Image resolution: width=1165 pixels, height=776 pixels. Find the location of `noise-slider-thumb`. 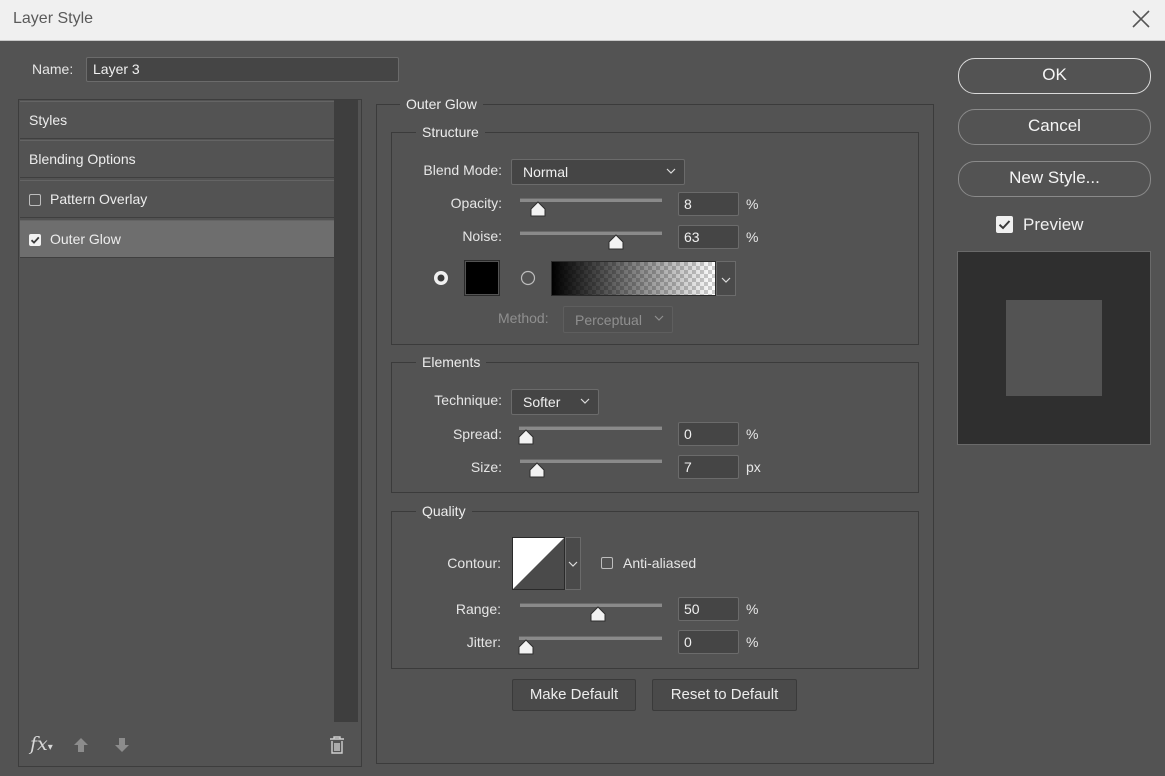

noise-slider-thumb is located at coordinates (616, 242).